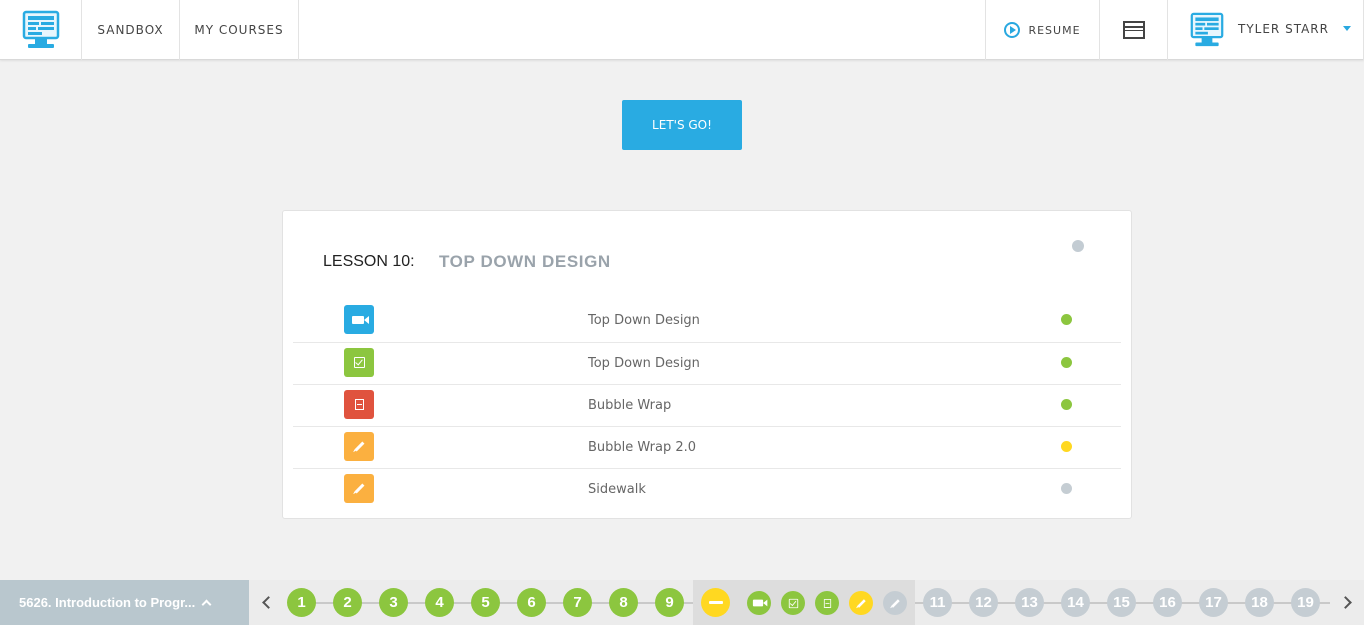  Describe the element at coordinates (369, 261) in the screenshot. I see `lesson-number: LESSON 10:` at that location.